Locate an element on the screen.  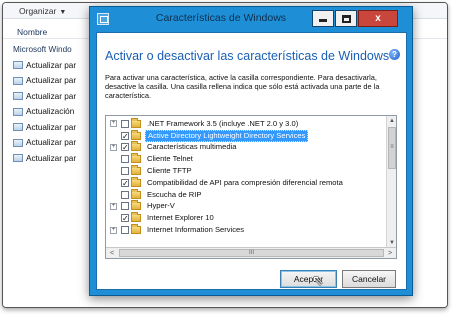
list-item-label: Microsoft Windo is located at coordinates (42, 49).